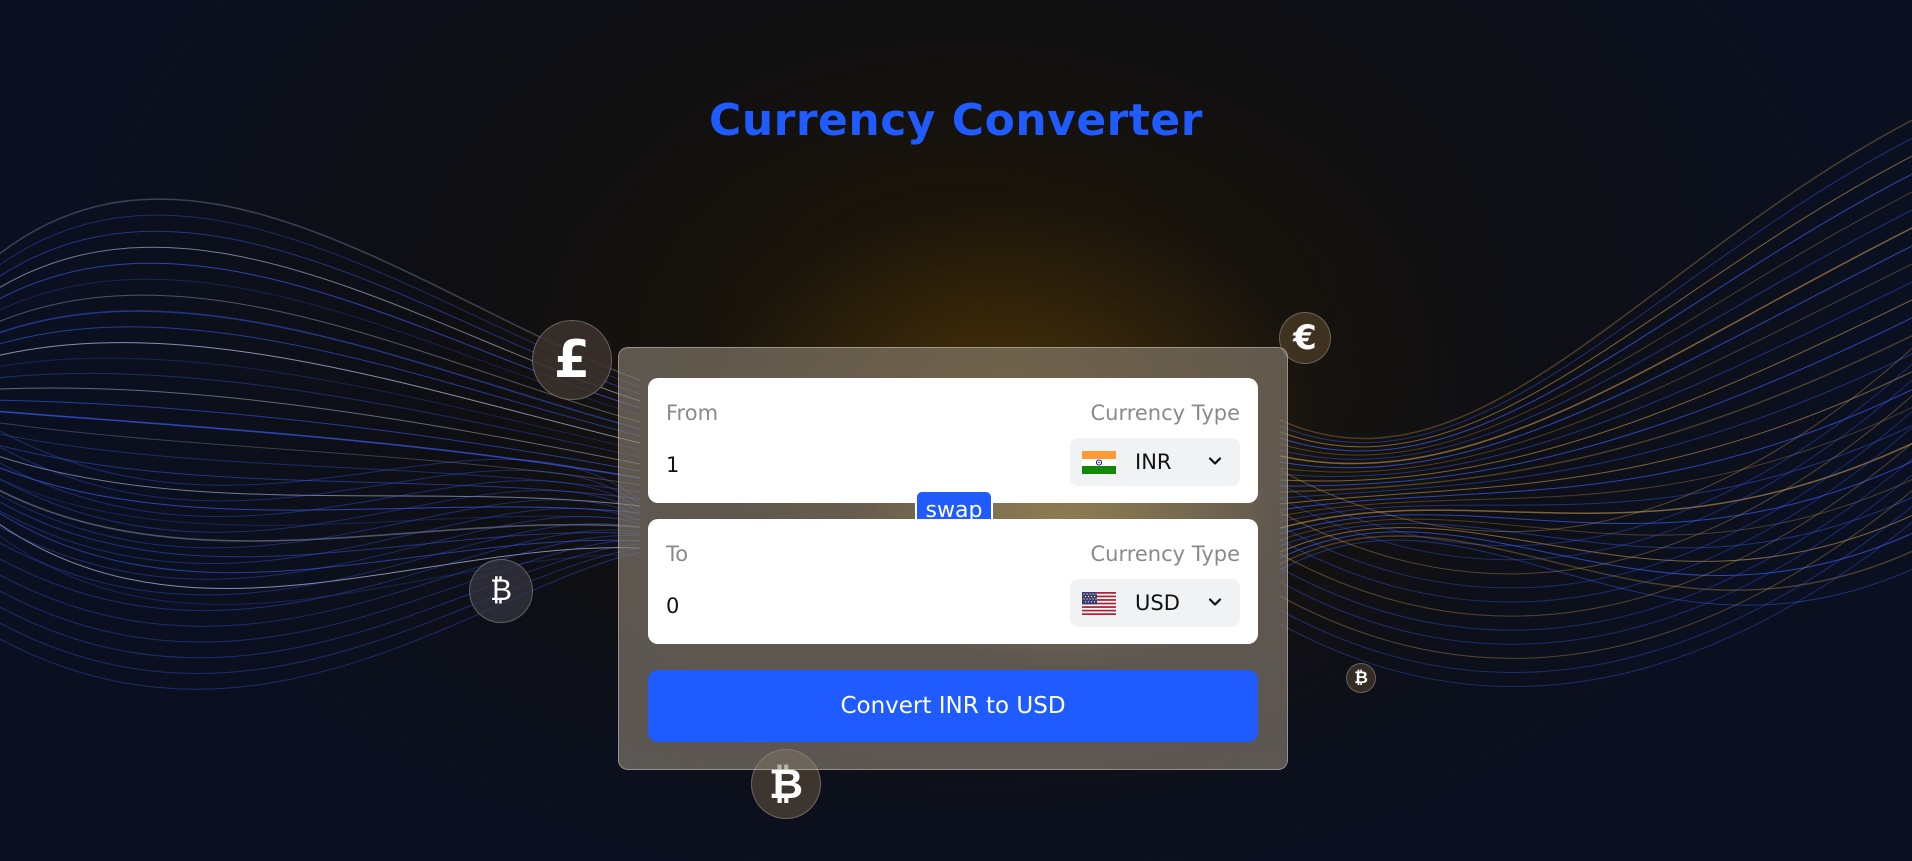 Image resolution: width=1912 pixels, height=861 pixels. I want to click on from-currency-select: INR, so click(1155, 462).